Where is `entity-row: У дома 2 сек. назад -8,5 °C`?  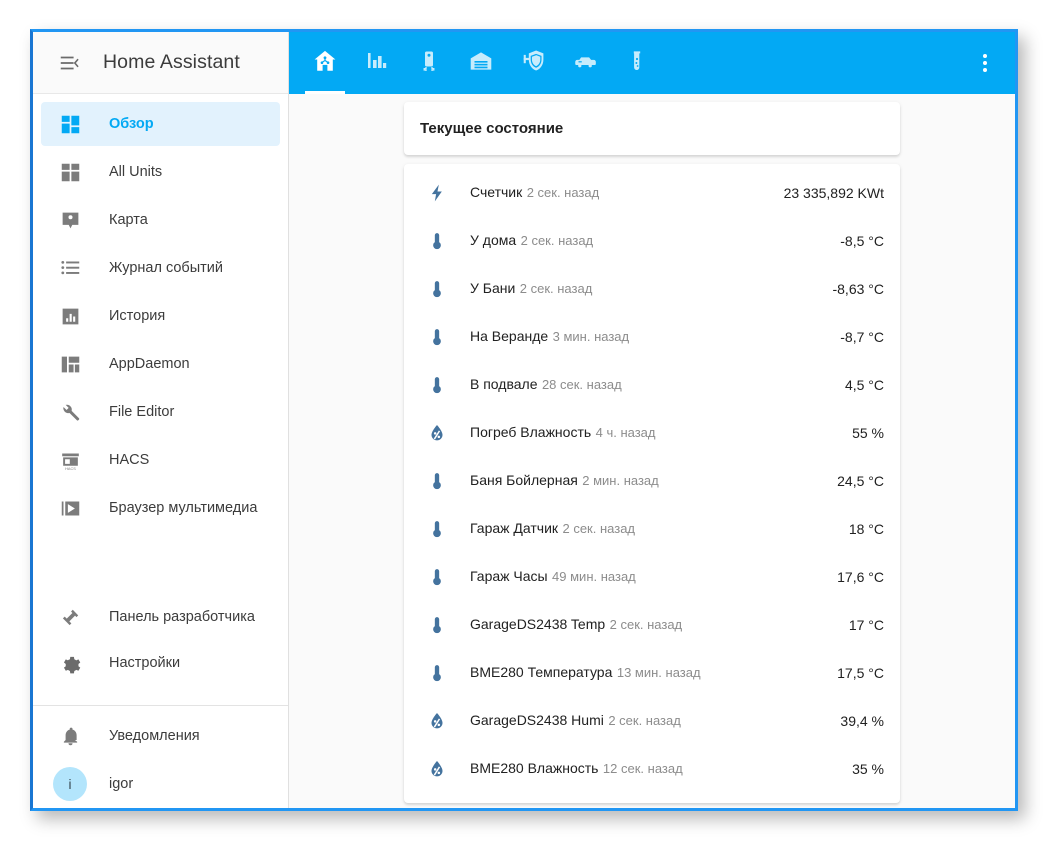 entity-row: У дома 2 сек. назад -8,5 °C is located at coordinates (652, 241).